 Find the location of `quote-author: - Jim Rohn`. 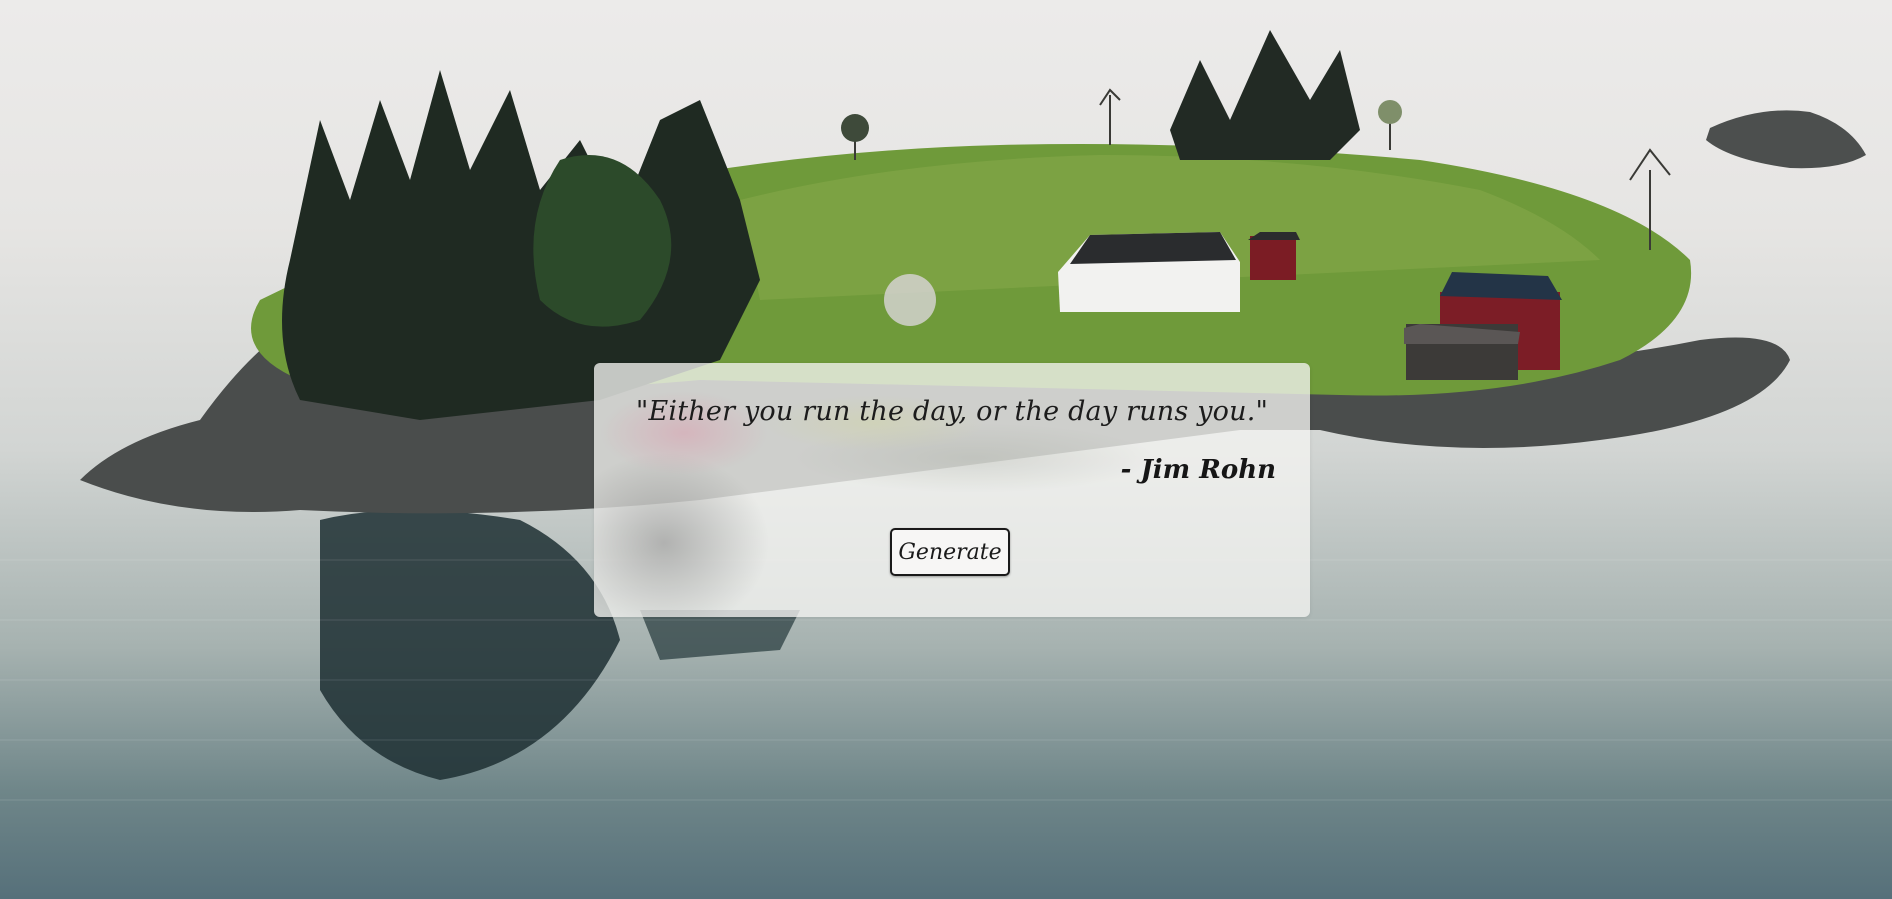

quote-author: - Jim Rohn is located at coordinates (1198, 470).